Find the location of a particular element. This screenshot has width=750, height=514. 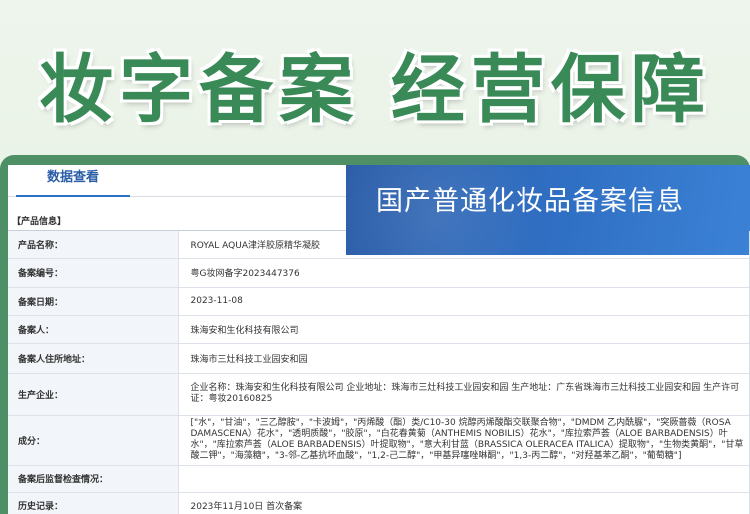

row-label: 备案人住所地址： is located at coordinates (93, 358).